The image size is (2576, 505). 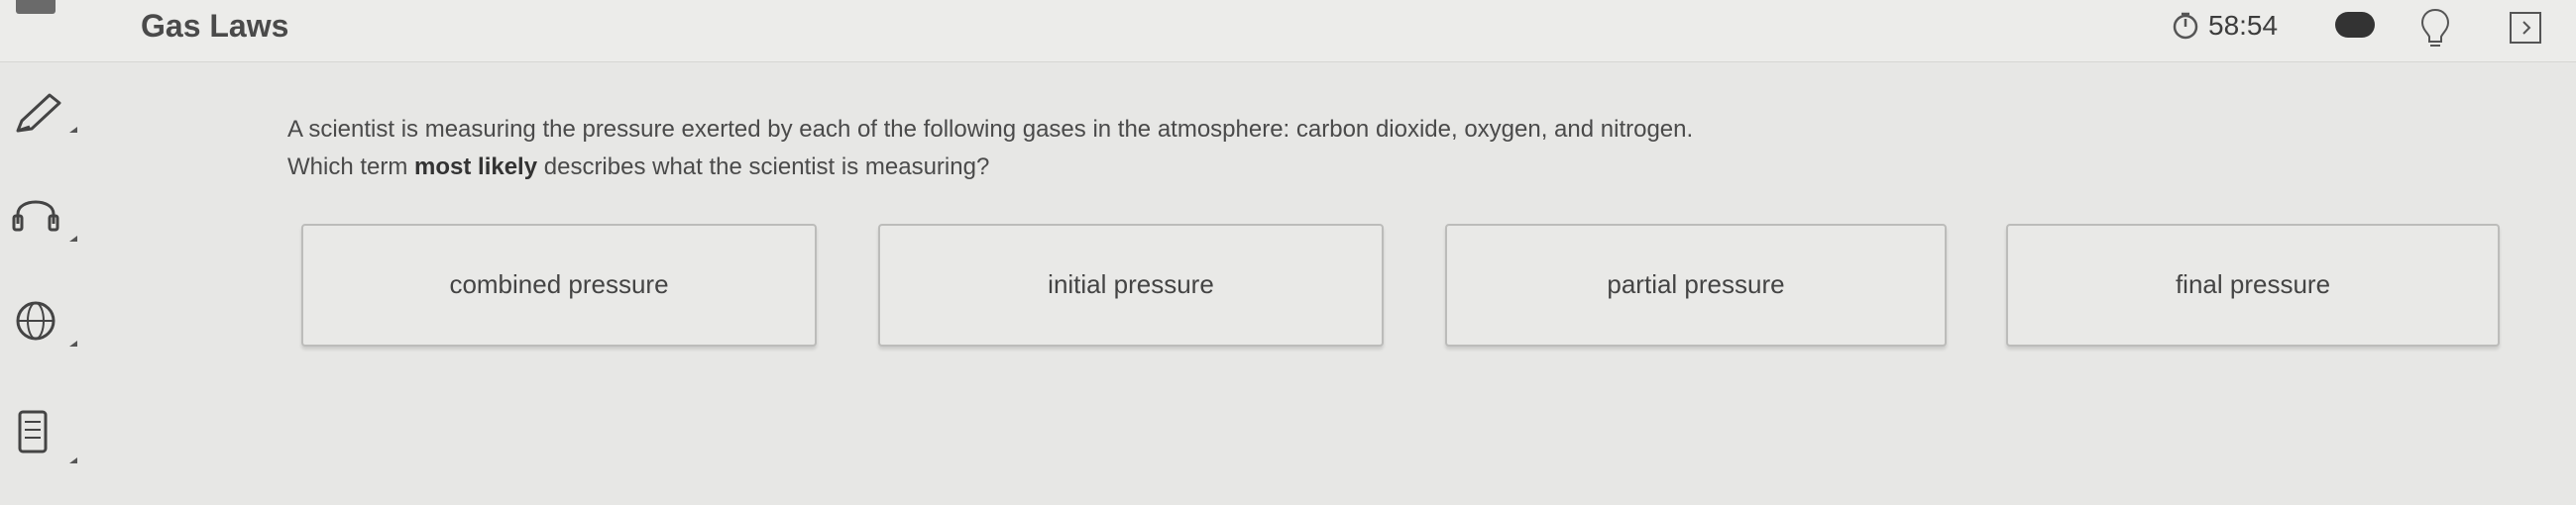 What do you see at coordinates (2435, 31) in the screenshot?
I see `lightbulb-icon` at bounding box center [2435, 31].